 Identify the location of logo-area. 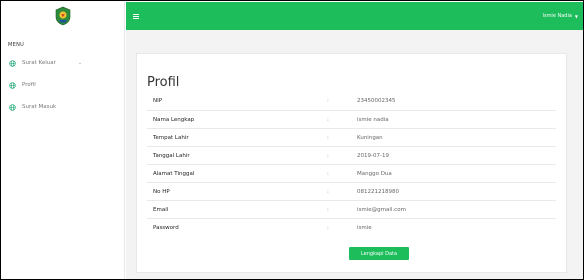
(63, 16).